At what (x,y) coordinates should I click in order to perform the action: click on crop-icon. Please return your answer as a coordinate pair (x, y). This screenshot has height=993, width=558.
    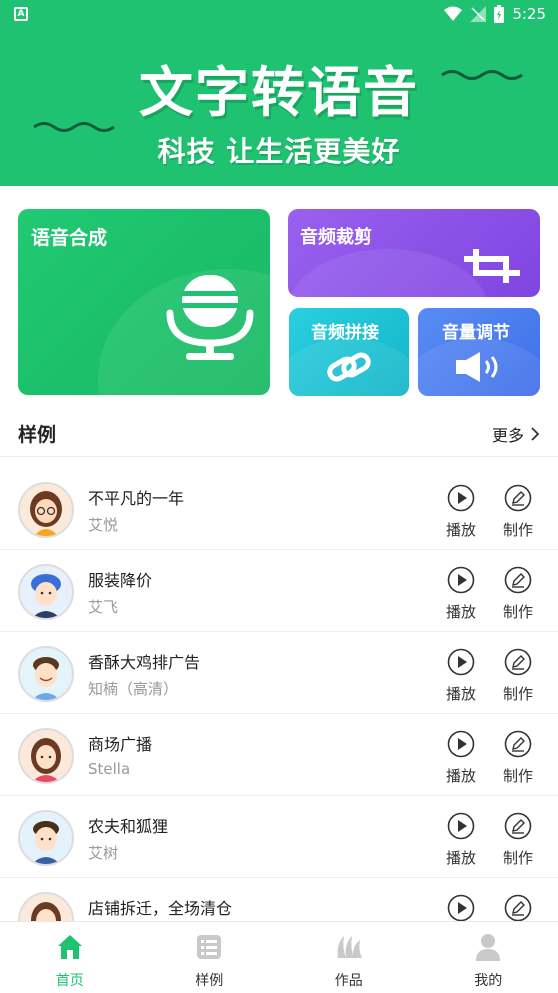
    Looking at the image, I should click on (492, 266).